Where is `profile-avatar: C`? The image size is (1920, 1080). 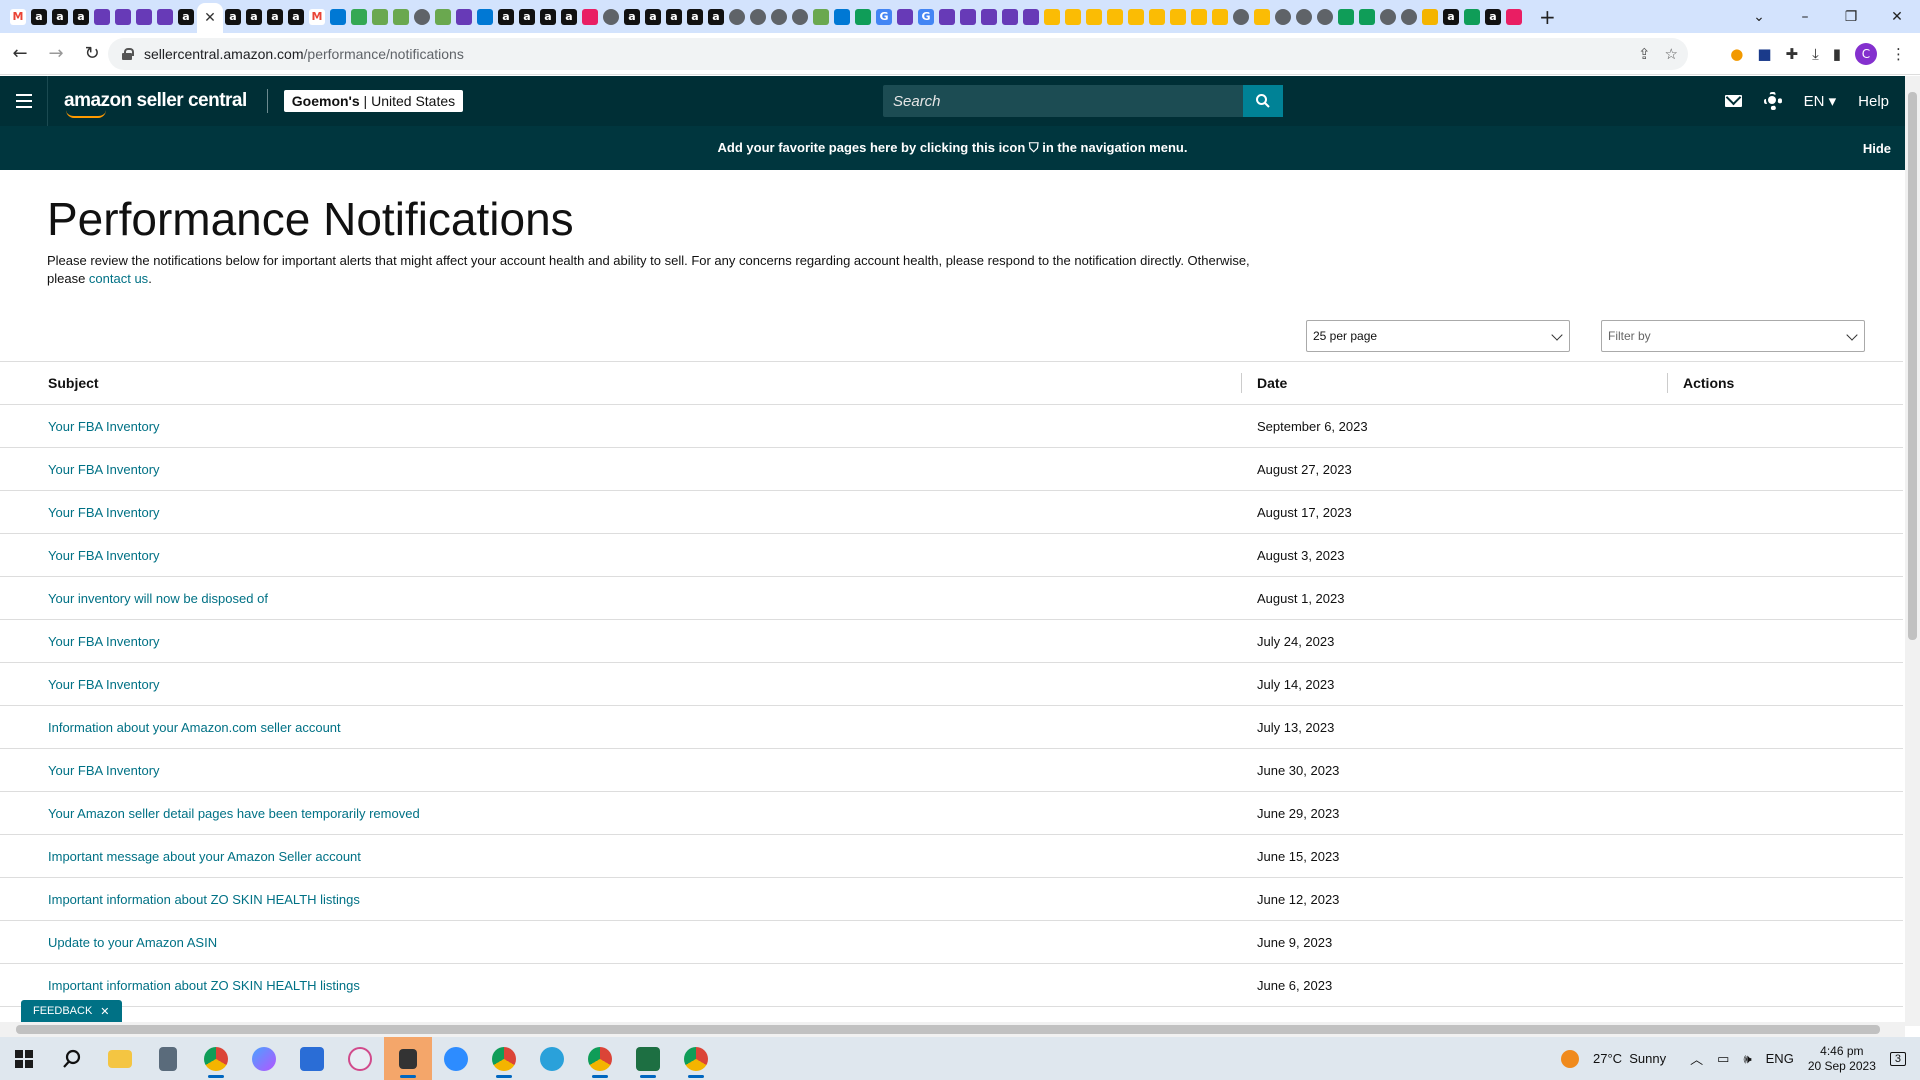 profile-avatar: C is located at coordinates (1866, 54).